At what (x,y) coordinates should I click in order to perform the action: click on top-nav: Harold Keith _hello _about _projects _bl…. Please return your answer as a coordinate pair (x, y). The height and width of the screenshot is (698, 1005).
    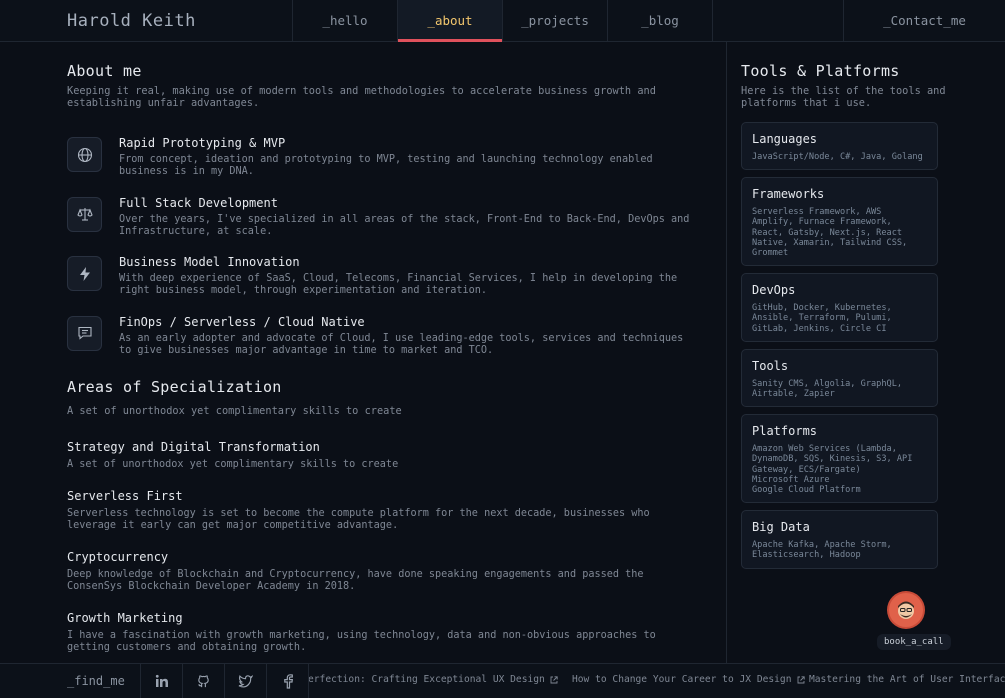
    Looking at the image, I should click on (502, 21).